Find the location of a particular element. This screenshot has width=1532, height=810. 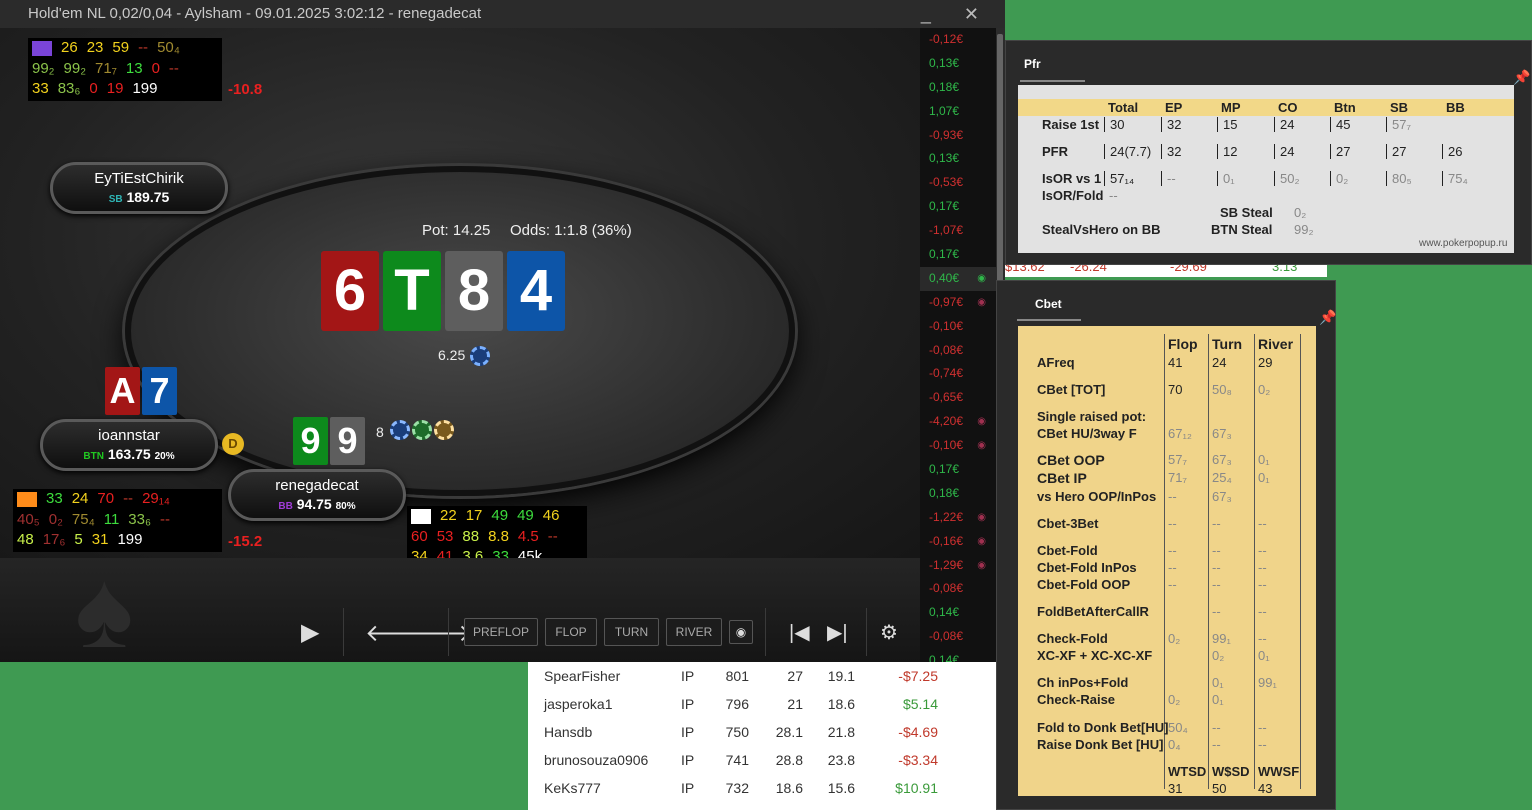

hud-stat: 70 is located at coordinates (106, 498).